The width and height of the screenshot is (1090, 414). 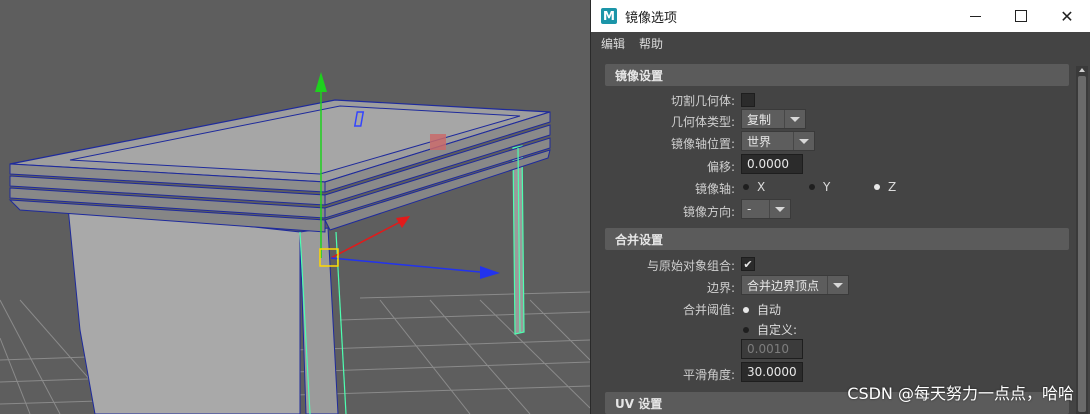 I want to click on maximize-button, so click(x=1021, y=16).